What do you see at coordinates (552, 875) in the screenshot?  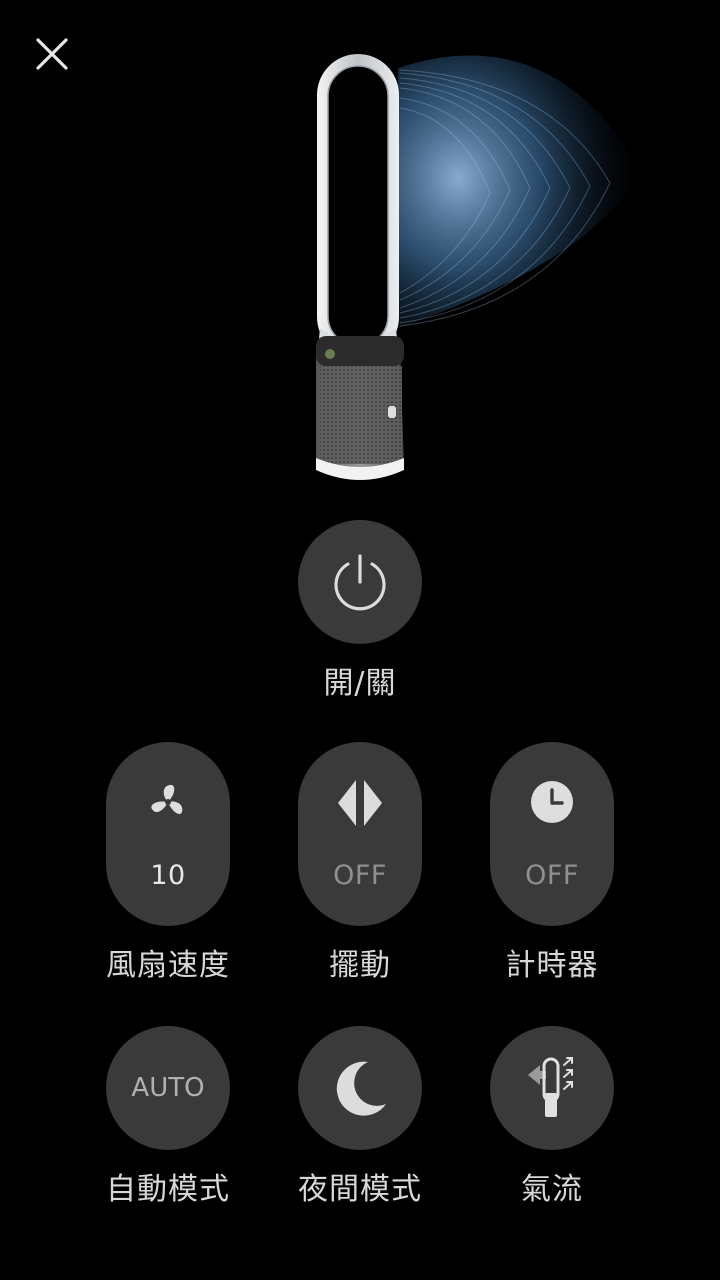 I see `timer-value: OFF` at bounding box center [552, 875].